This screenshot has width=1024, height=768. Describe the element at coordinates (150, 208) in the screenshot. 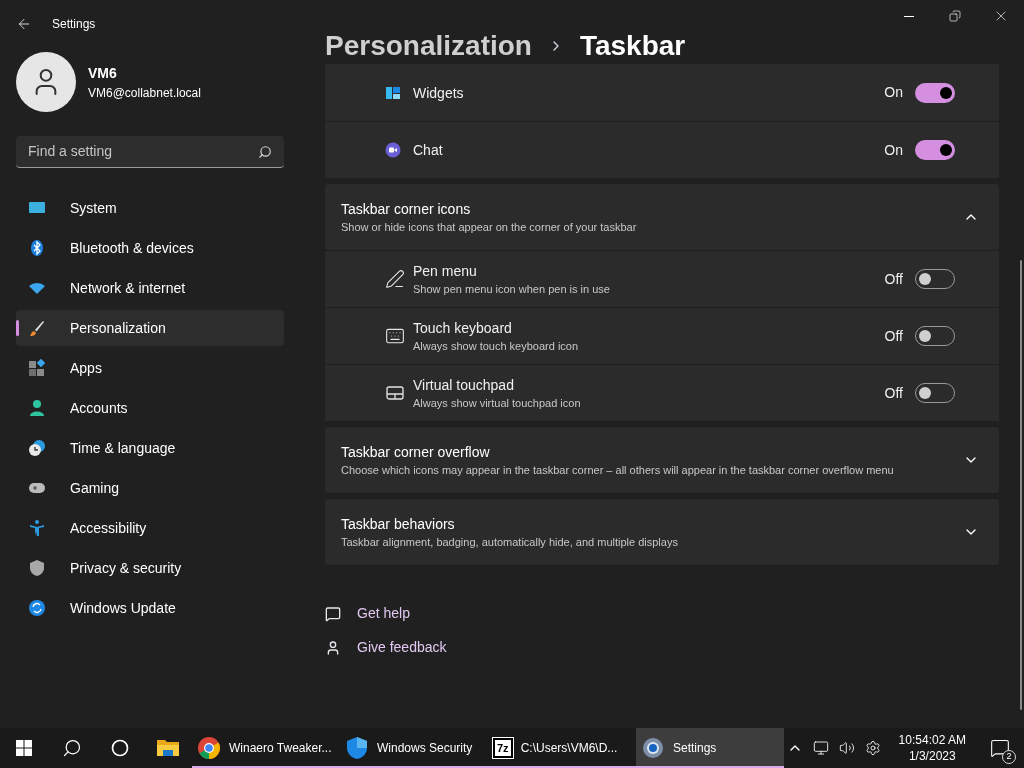

I see `nav-item: System` at that location.